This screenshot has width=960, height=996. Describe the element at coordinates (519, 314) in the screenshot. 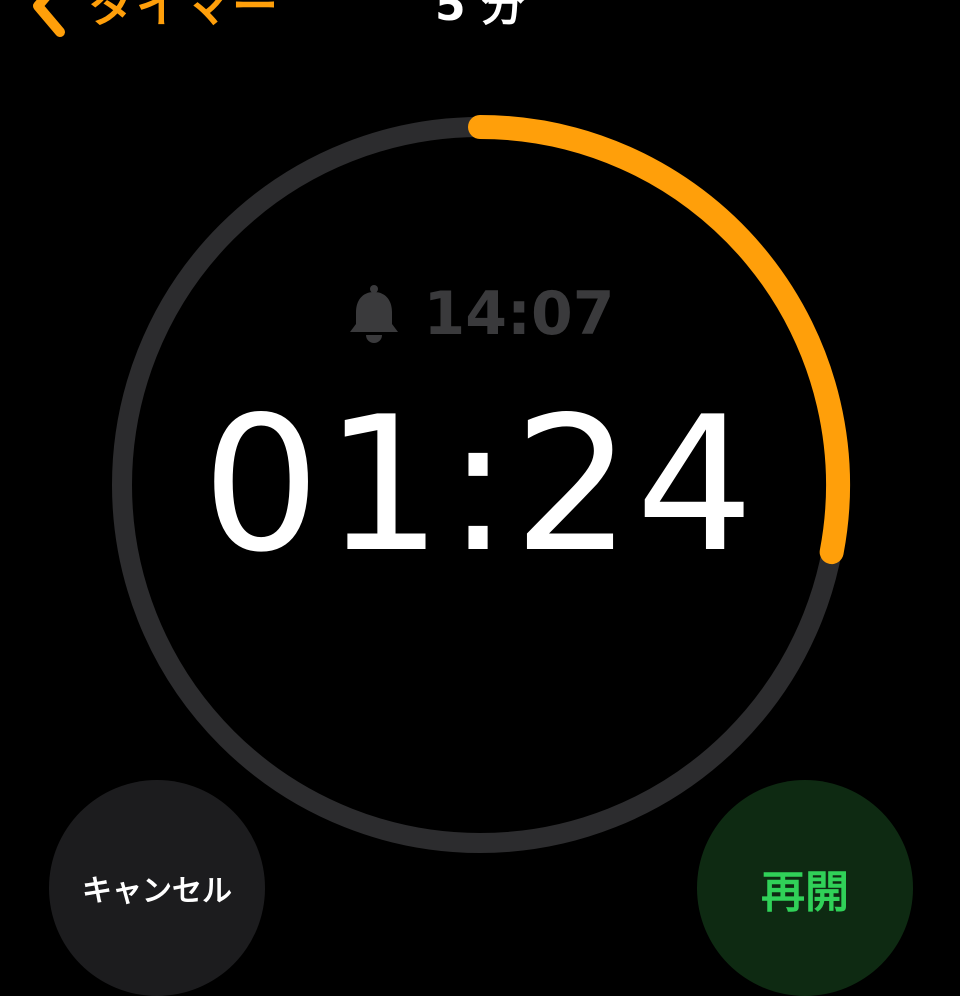

I see `alarm-end-time: 14:07` at that location.